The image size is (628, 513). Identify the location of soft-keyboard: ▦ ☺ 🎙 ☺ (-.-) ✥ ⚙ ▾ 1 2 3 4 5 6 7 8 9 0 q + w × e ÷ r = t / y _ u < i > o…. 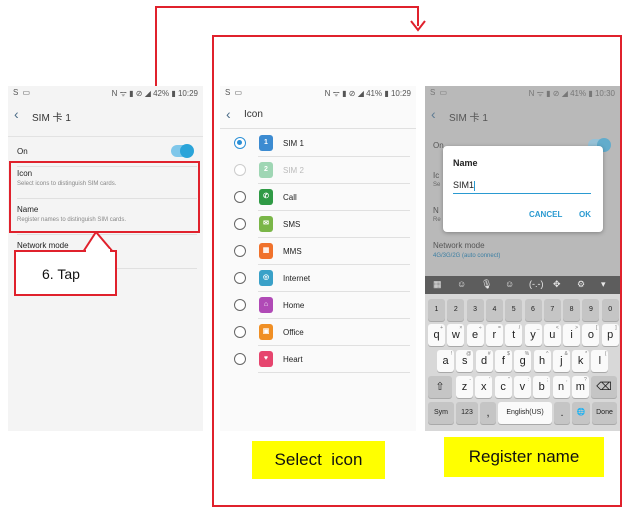
(522, 353).